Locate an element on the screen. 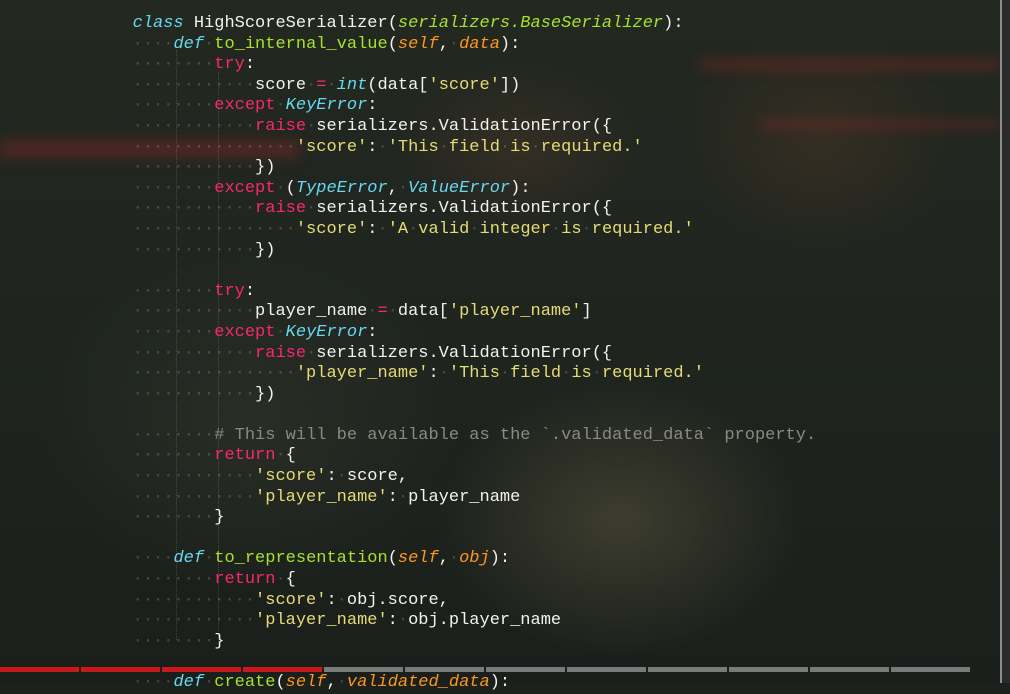 The width and height of the screenshot is (1010, 694). code-token: raise is located at coordinates (281, 209).